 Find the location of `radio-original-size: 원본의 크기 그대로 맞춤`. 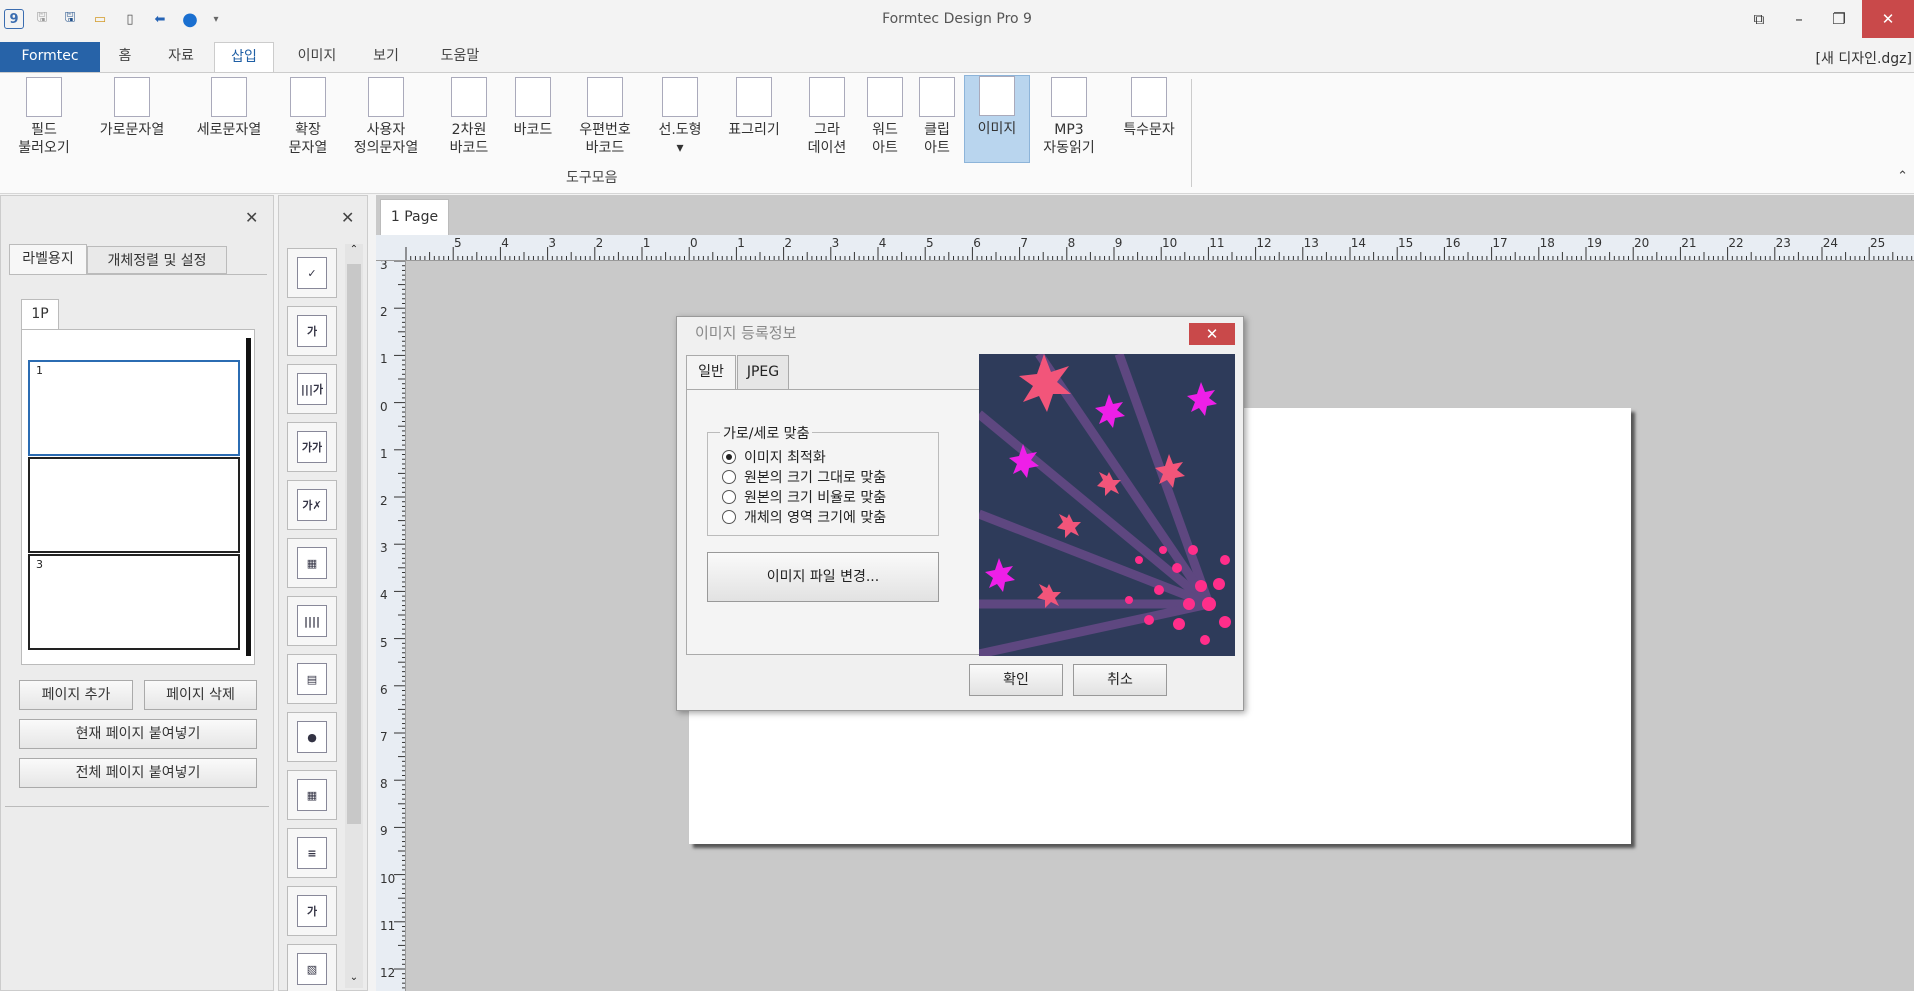

radio-original-size: 원본의 크기 그대로 맞춤 is located at coordinates (804, 477).